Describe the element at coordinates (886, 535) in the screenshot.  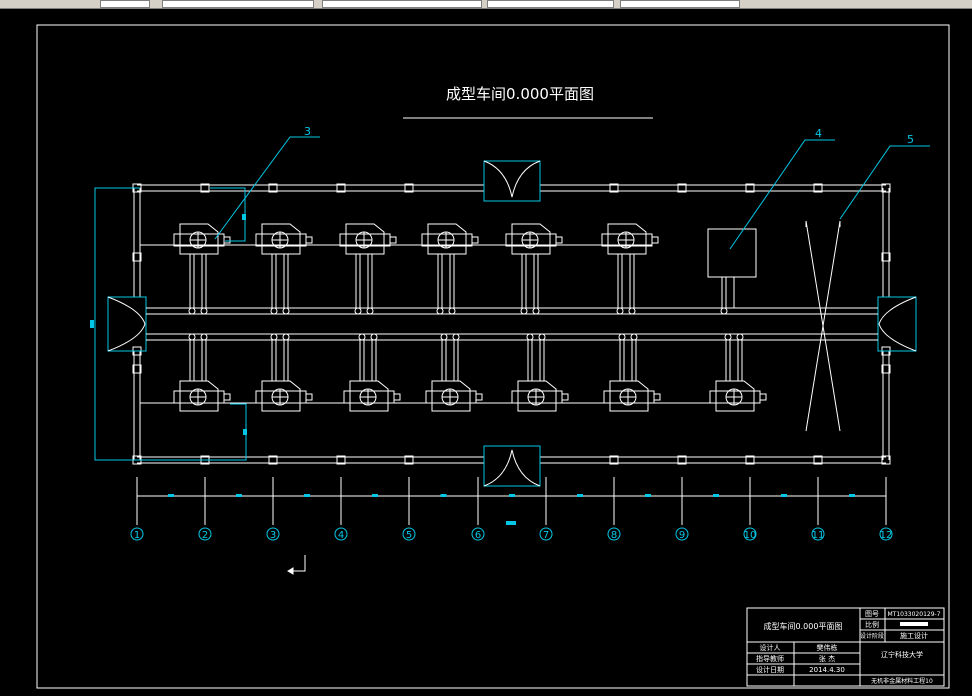
I see `axis-label: 12` at that location.